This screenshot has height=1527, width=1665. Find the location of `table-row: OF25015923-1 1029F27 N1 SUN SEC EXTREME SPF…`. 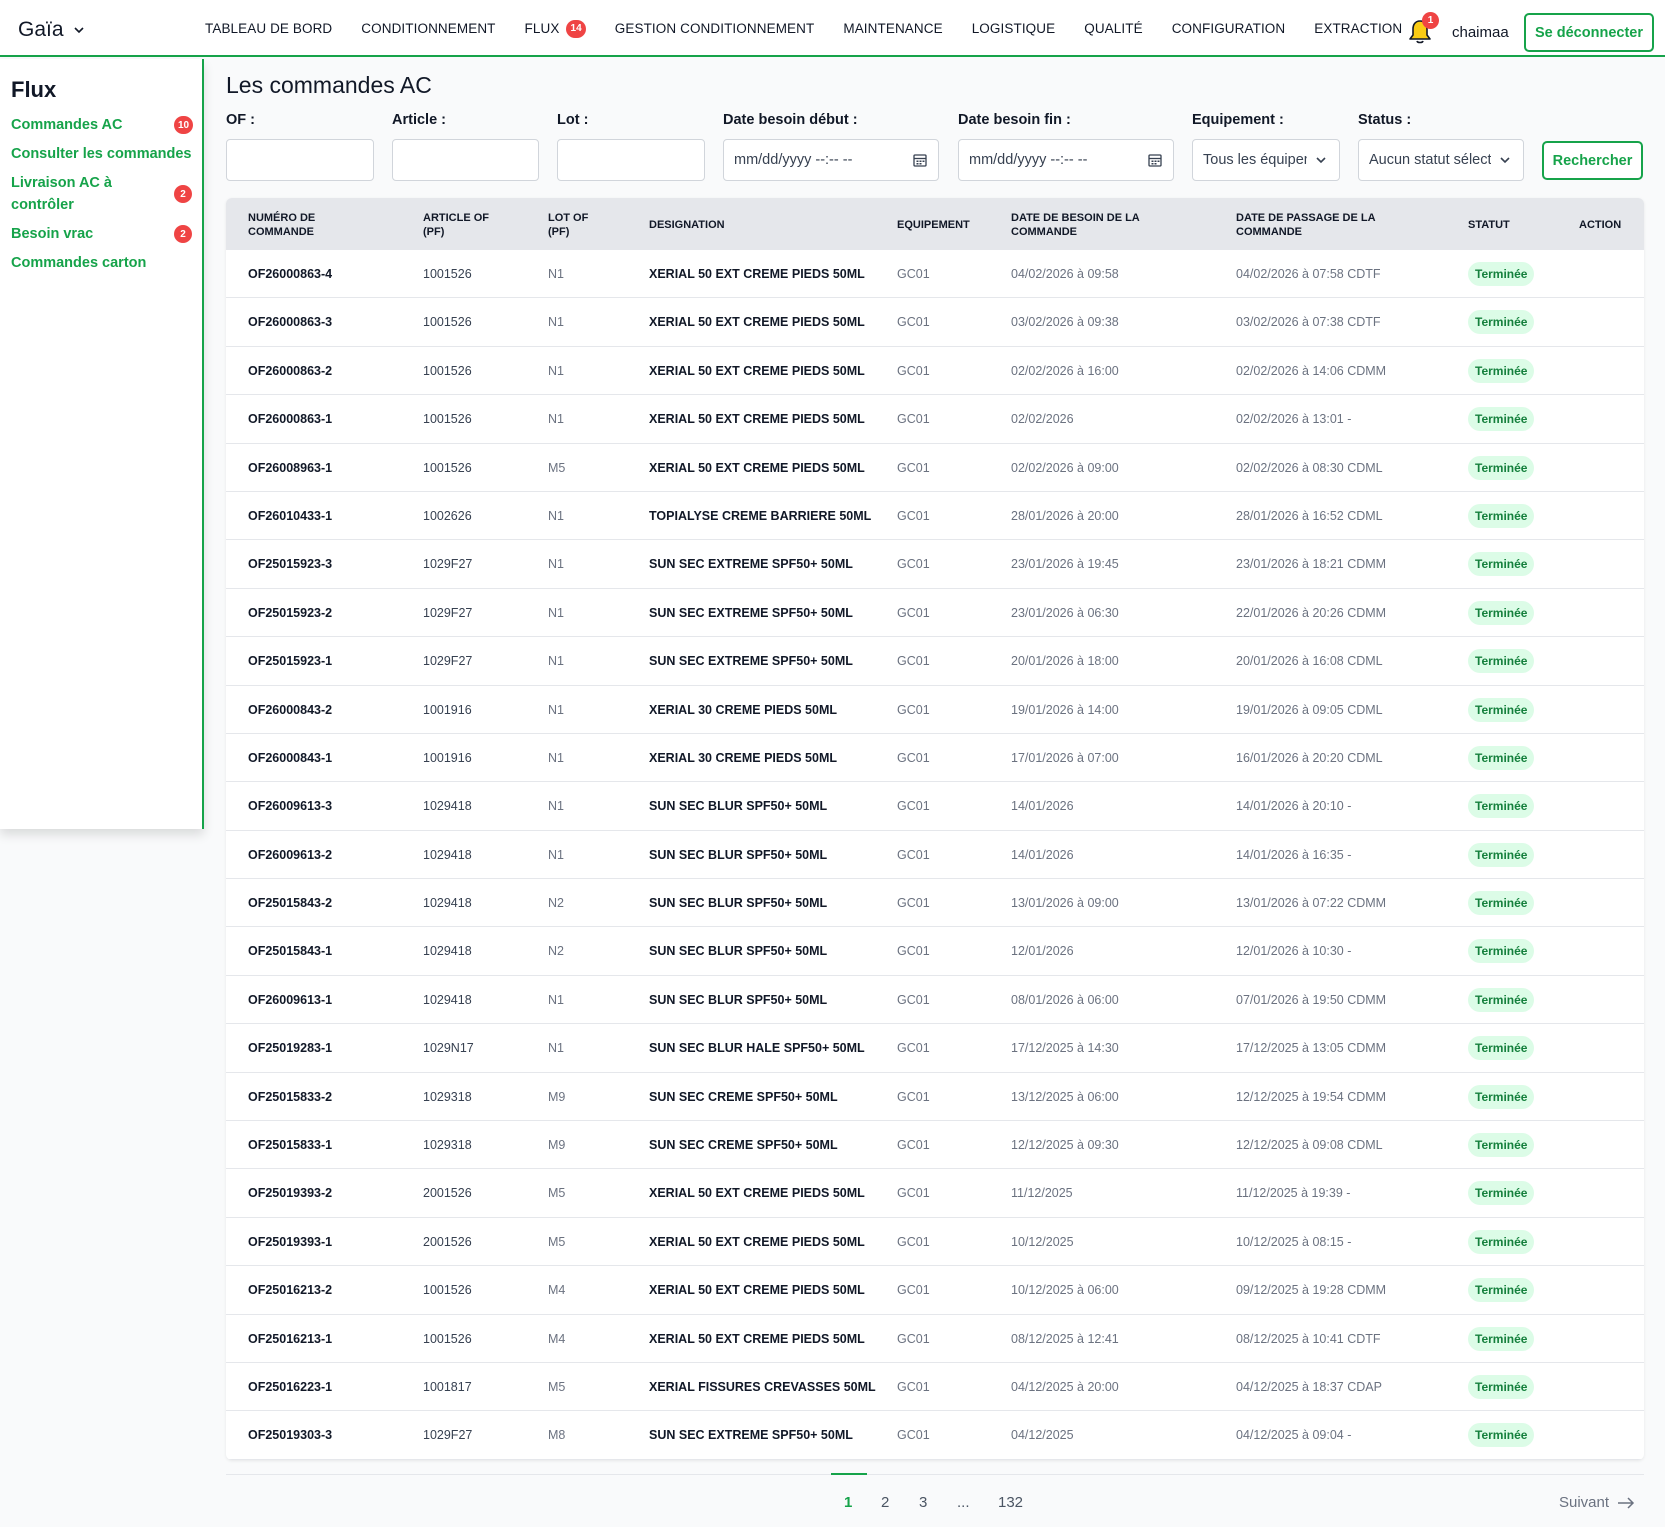

table-row: OF25015923-1 1029F27 N1 SUN SEC EXTREME SPF… is located at coordinates (935, 661).